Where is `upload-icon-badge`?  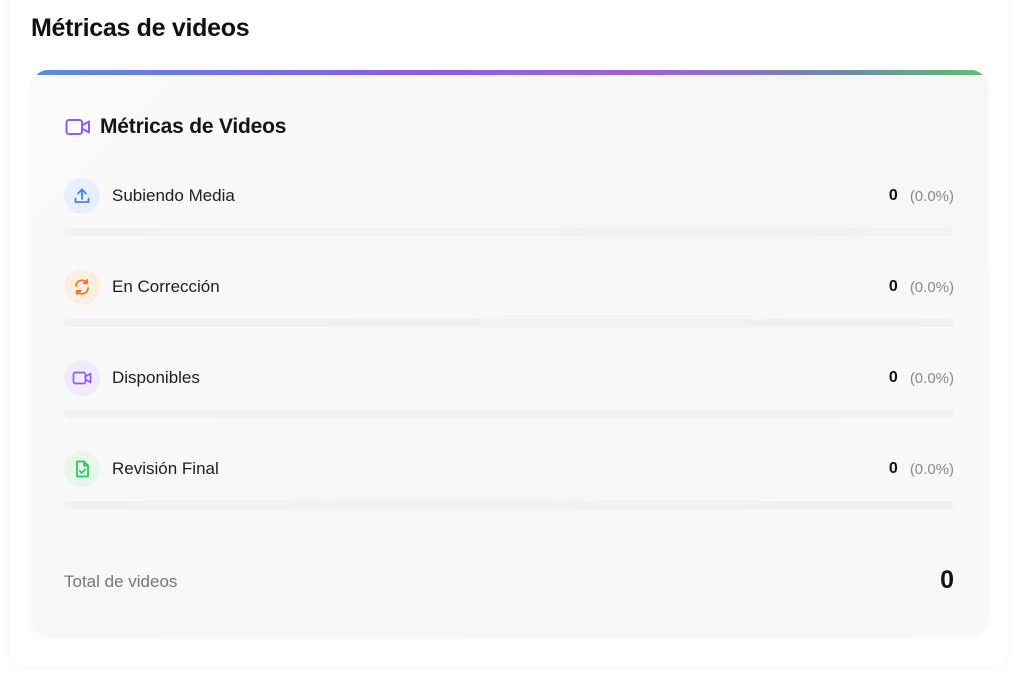 upload-icon-badge is located at coordinates (82, 196).